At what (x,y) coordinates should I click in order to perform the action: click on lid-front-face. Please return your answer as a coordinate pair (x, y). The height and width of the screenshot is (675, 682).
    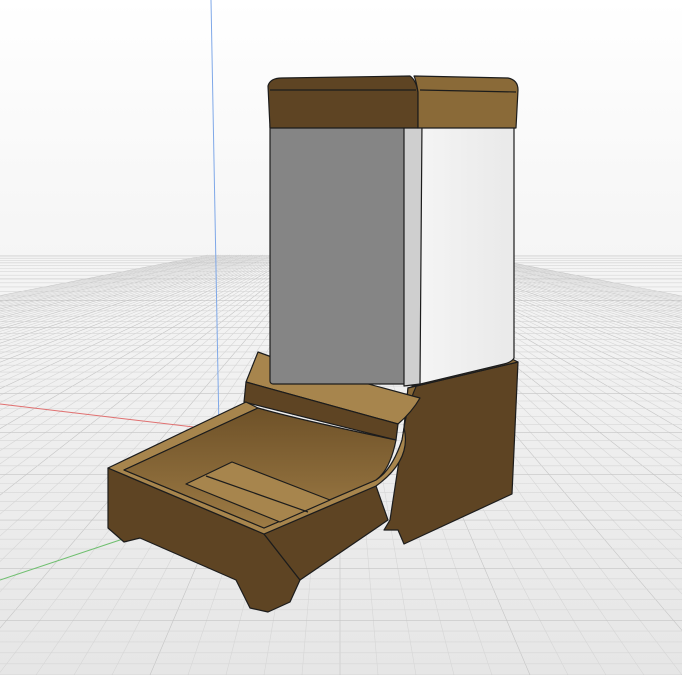
    Looking at the image, I should click on (343, 102).